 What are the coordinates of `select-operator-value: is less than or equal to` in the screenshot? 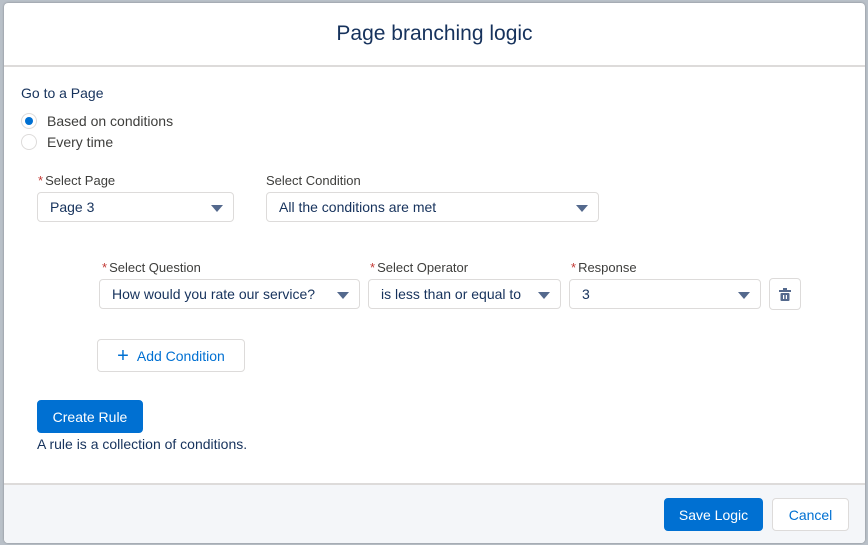 It's located at (451, 294).